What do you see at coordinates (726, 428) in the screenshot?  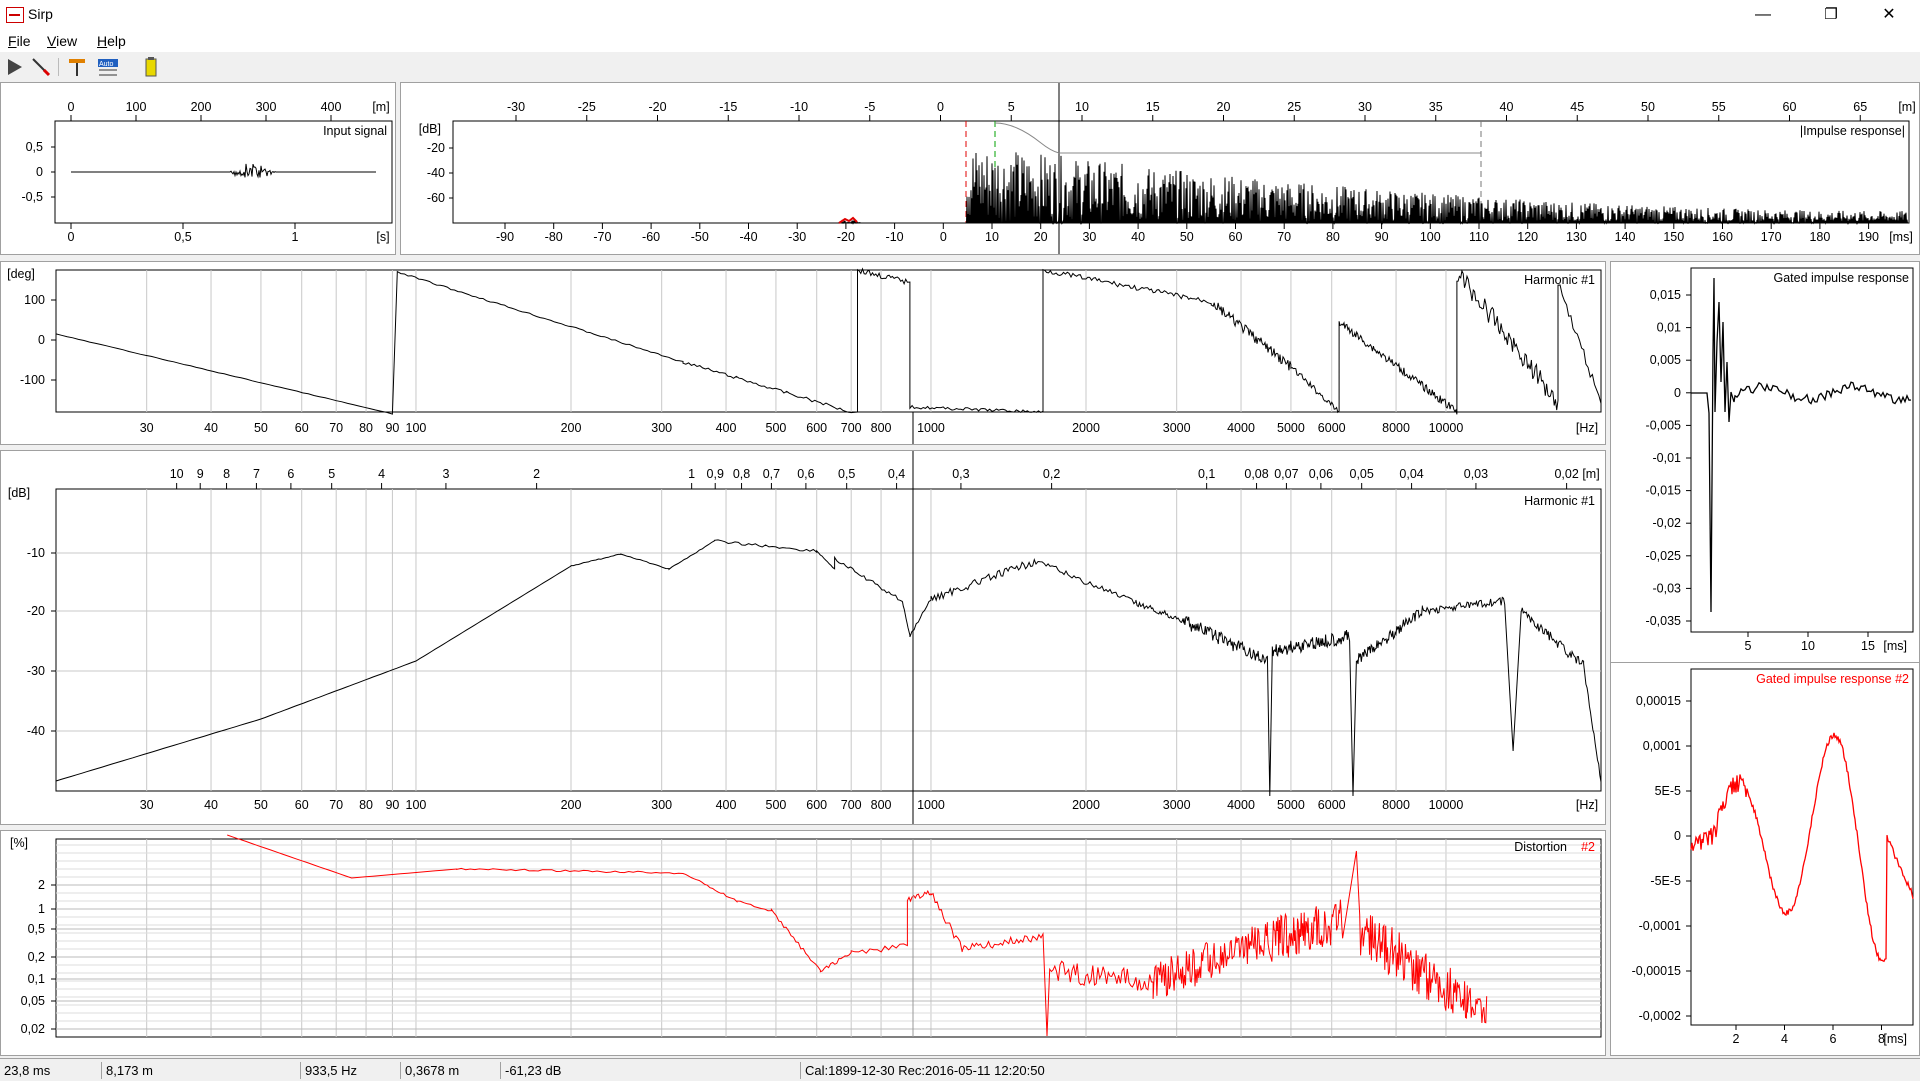 I see `tick-label: 400` at bounding box center [726, 428].